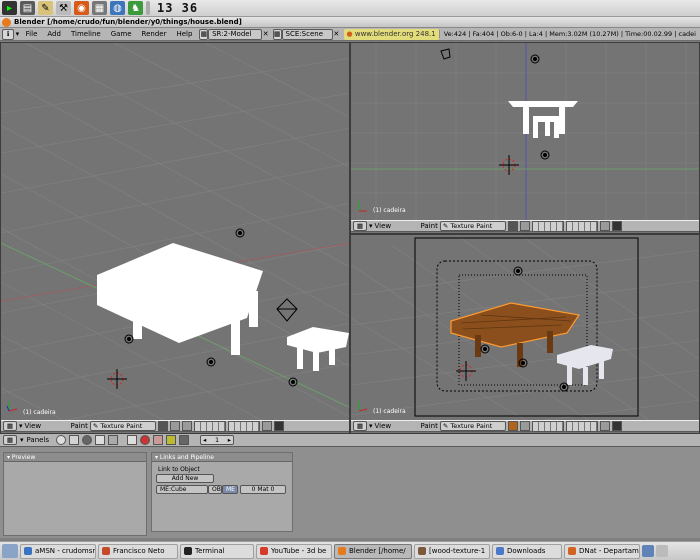  Describe the element at coordinates (6, 22) in the screenshot. I see `blender-logo-icon` at that location.